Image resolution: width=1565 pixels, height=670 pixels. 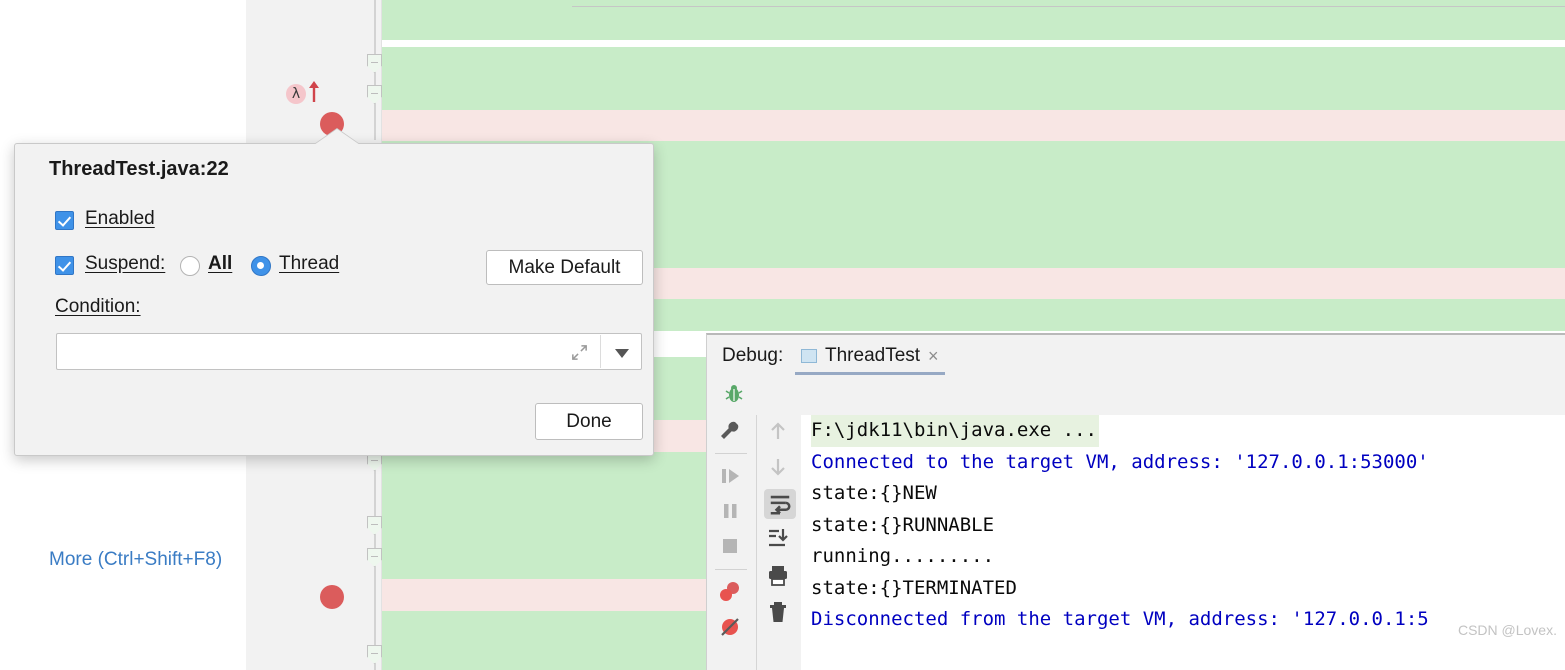 What do you see at coordinates (337, 137) in the screenshot?
I see `popup-pointer` at bounding box center [337, 137].